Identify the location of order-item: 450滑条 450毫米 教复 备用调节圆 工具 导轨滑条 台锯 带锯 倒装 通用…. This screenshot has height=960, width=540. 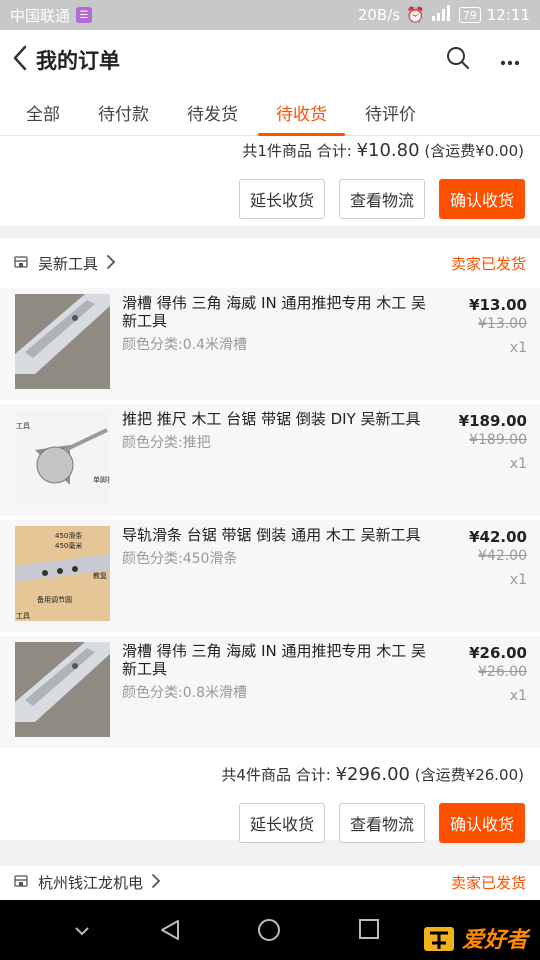
(270, 576).